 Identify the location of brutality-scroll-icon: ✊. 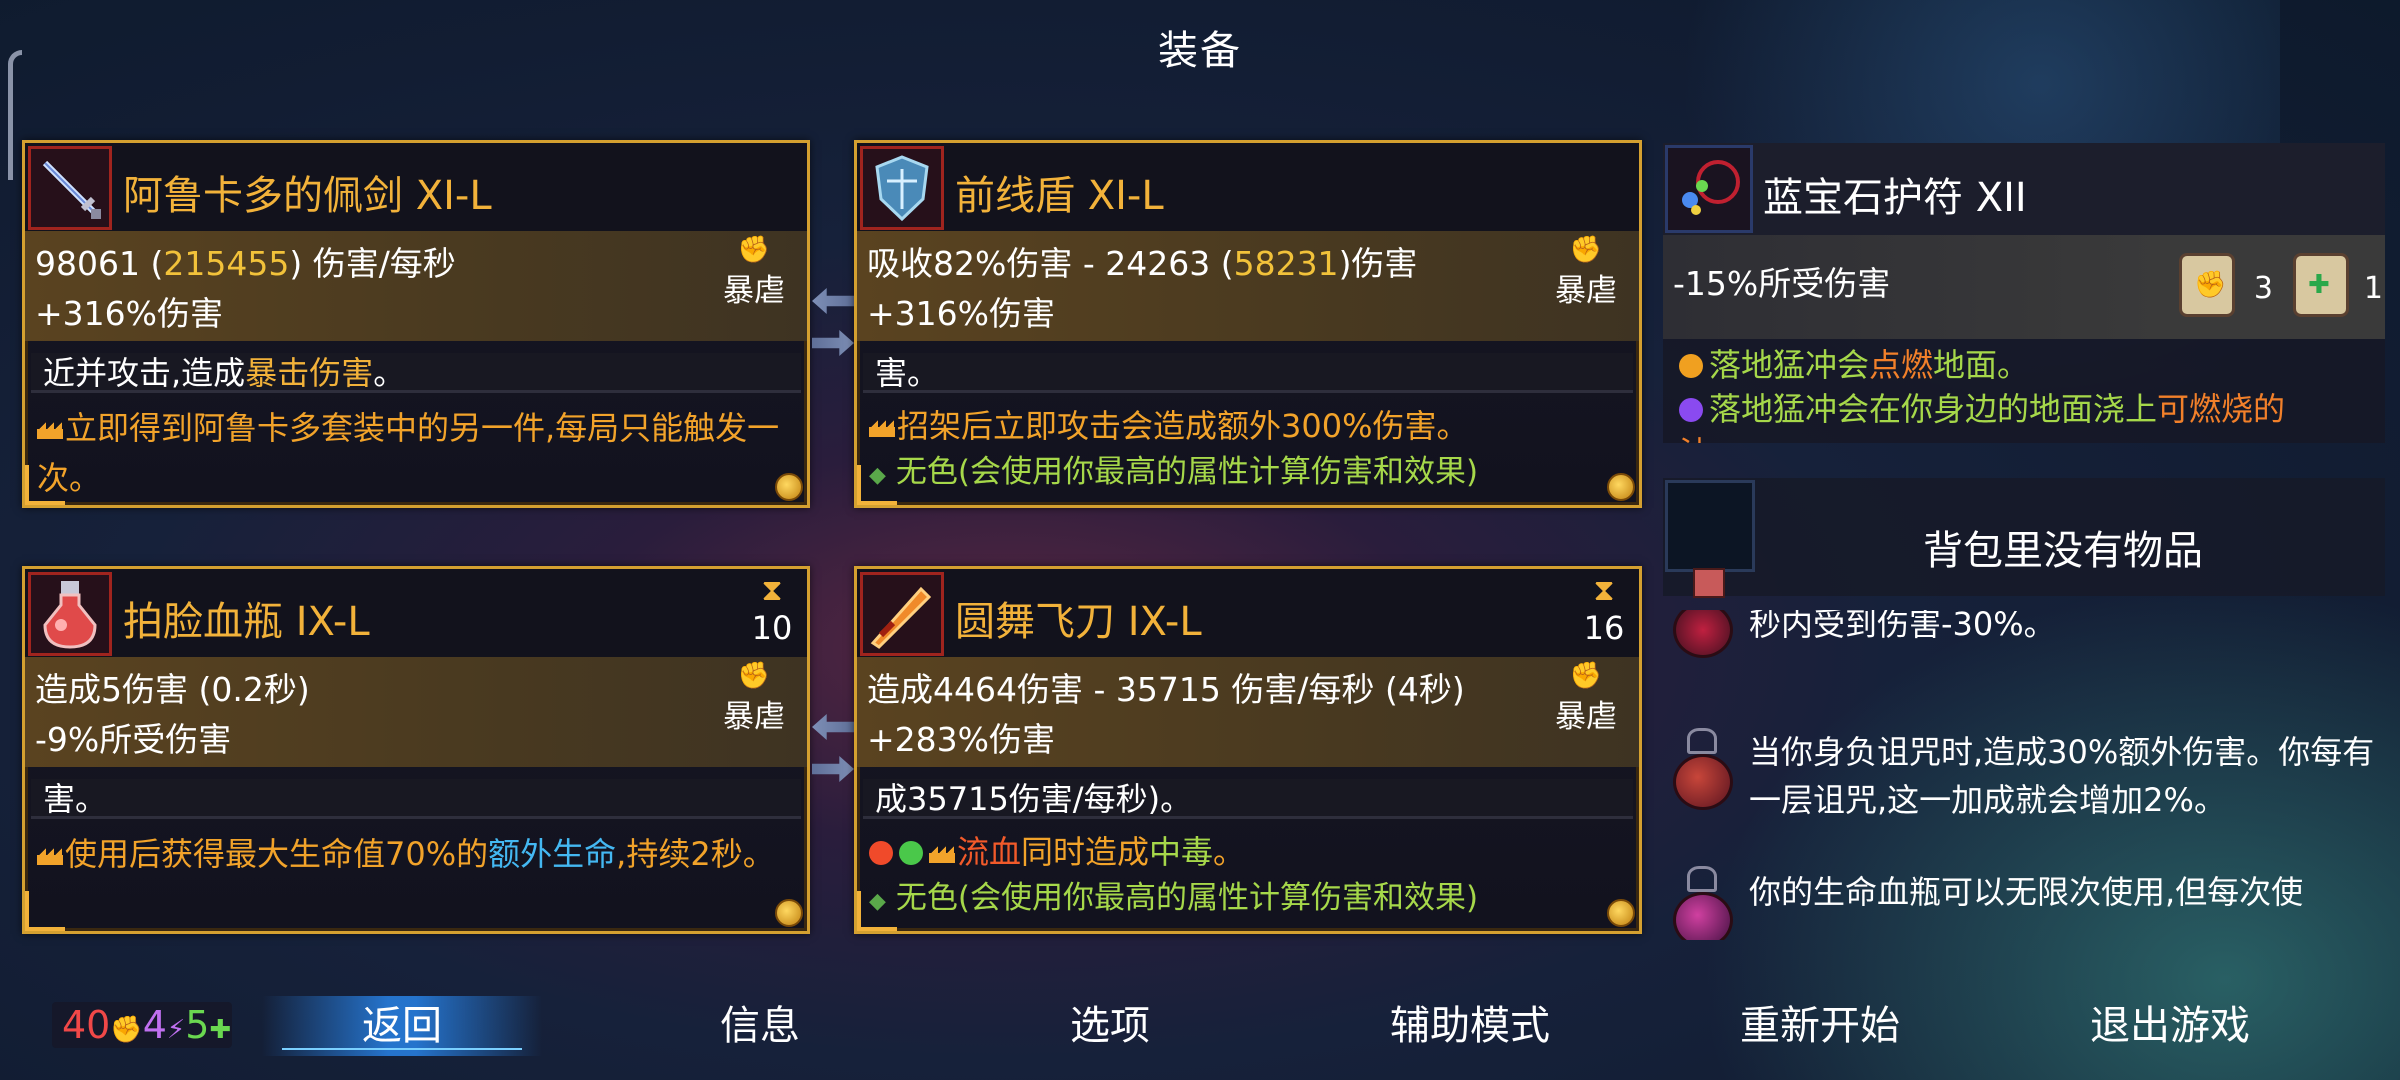
(2207, 285).